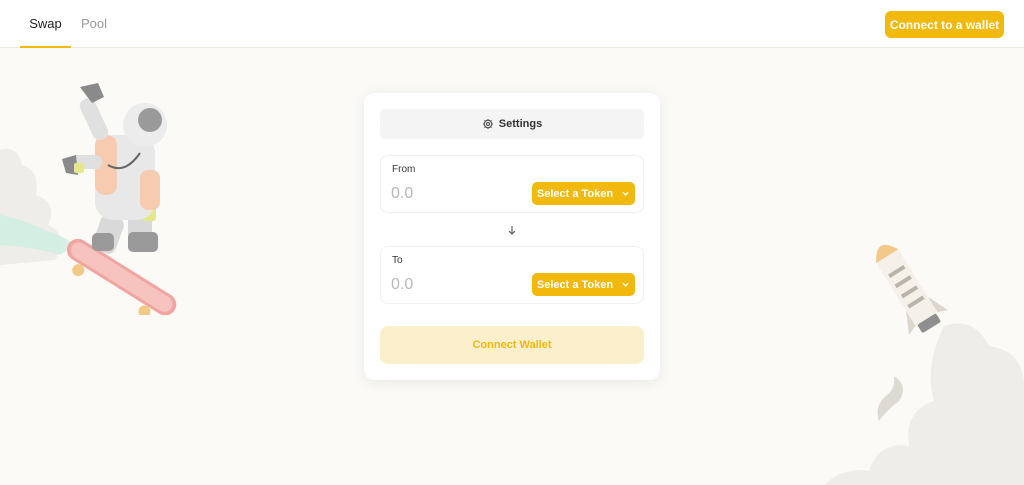 Image resolution: width=1024 pixels, height=485 pixels. Describe the element at coordinates (404, 169) in the screenshot. I see `from-label: From` at that location.